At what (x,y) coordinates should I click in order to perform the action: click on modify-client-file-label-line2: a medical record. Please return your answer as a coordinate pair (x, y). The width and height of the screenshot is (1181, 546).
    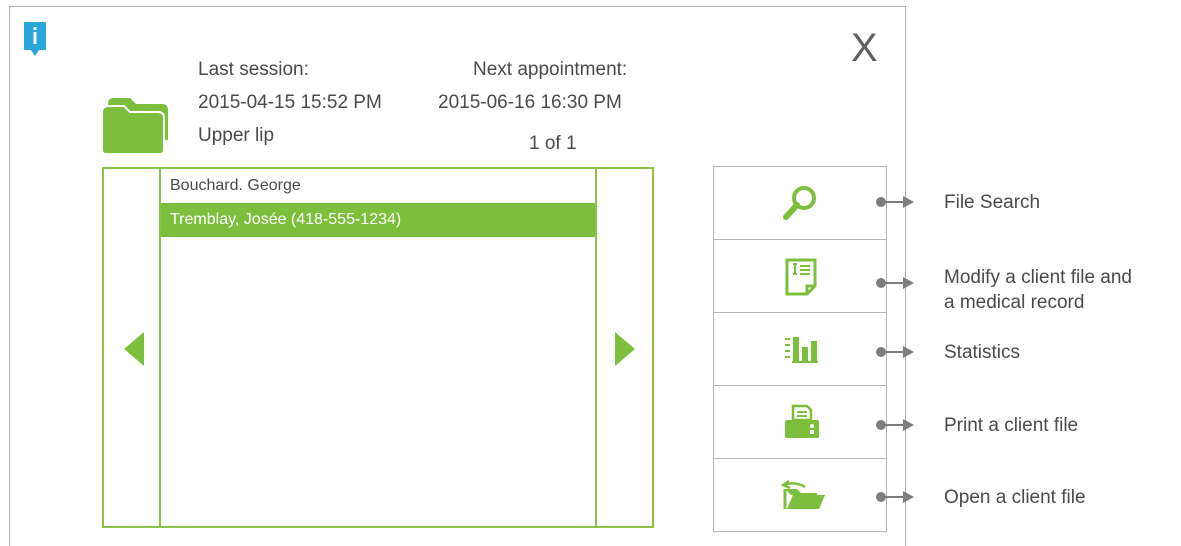
    Looking at the image, I should click on (1014, 302).